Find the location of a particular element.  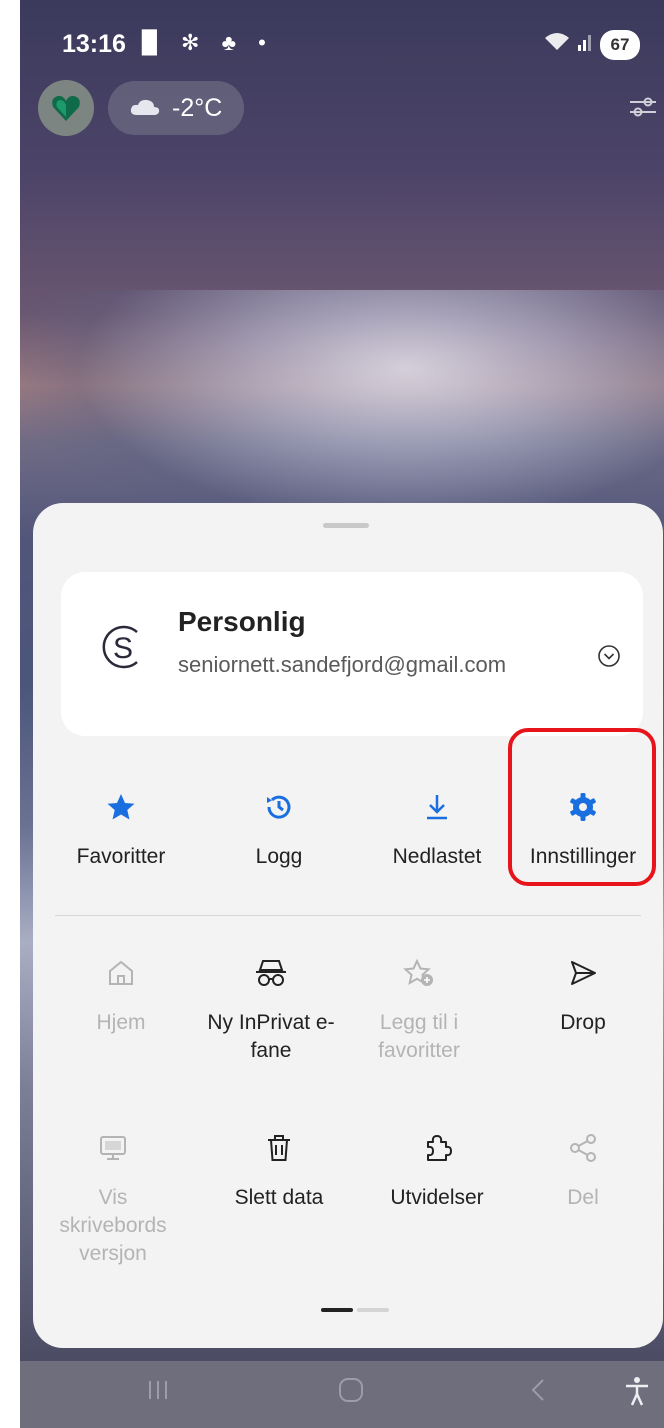

incognito-icon is located at coordinates (271, 973).